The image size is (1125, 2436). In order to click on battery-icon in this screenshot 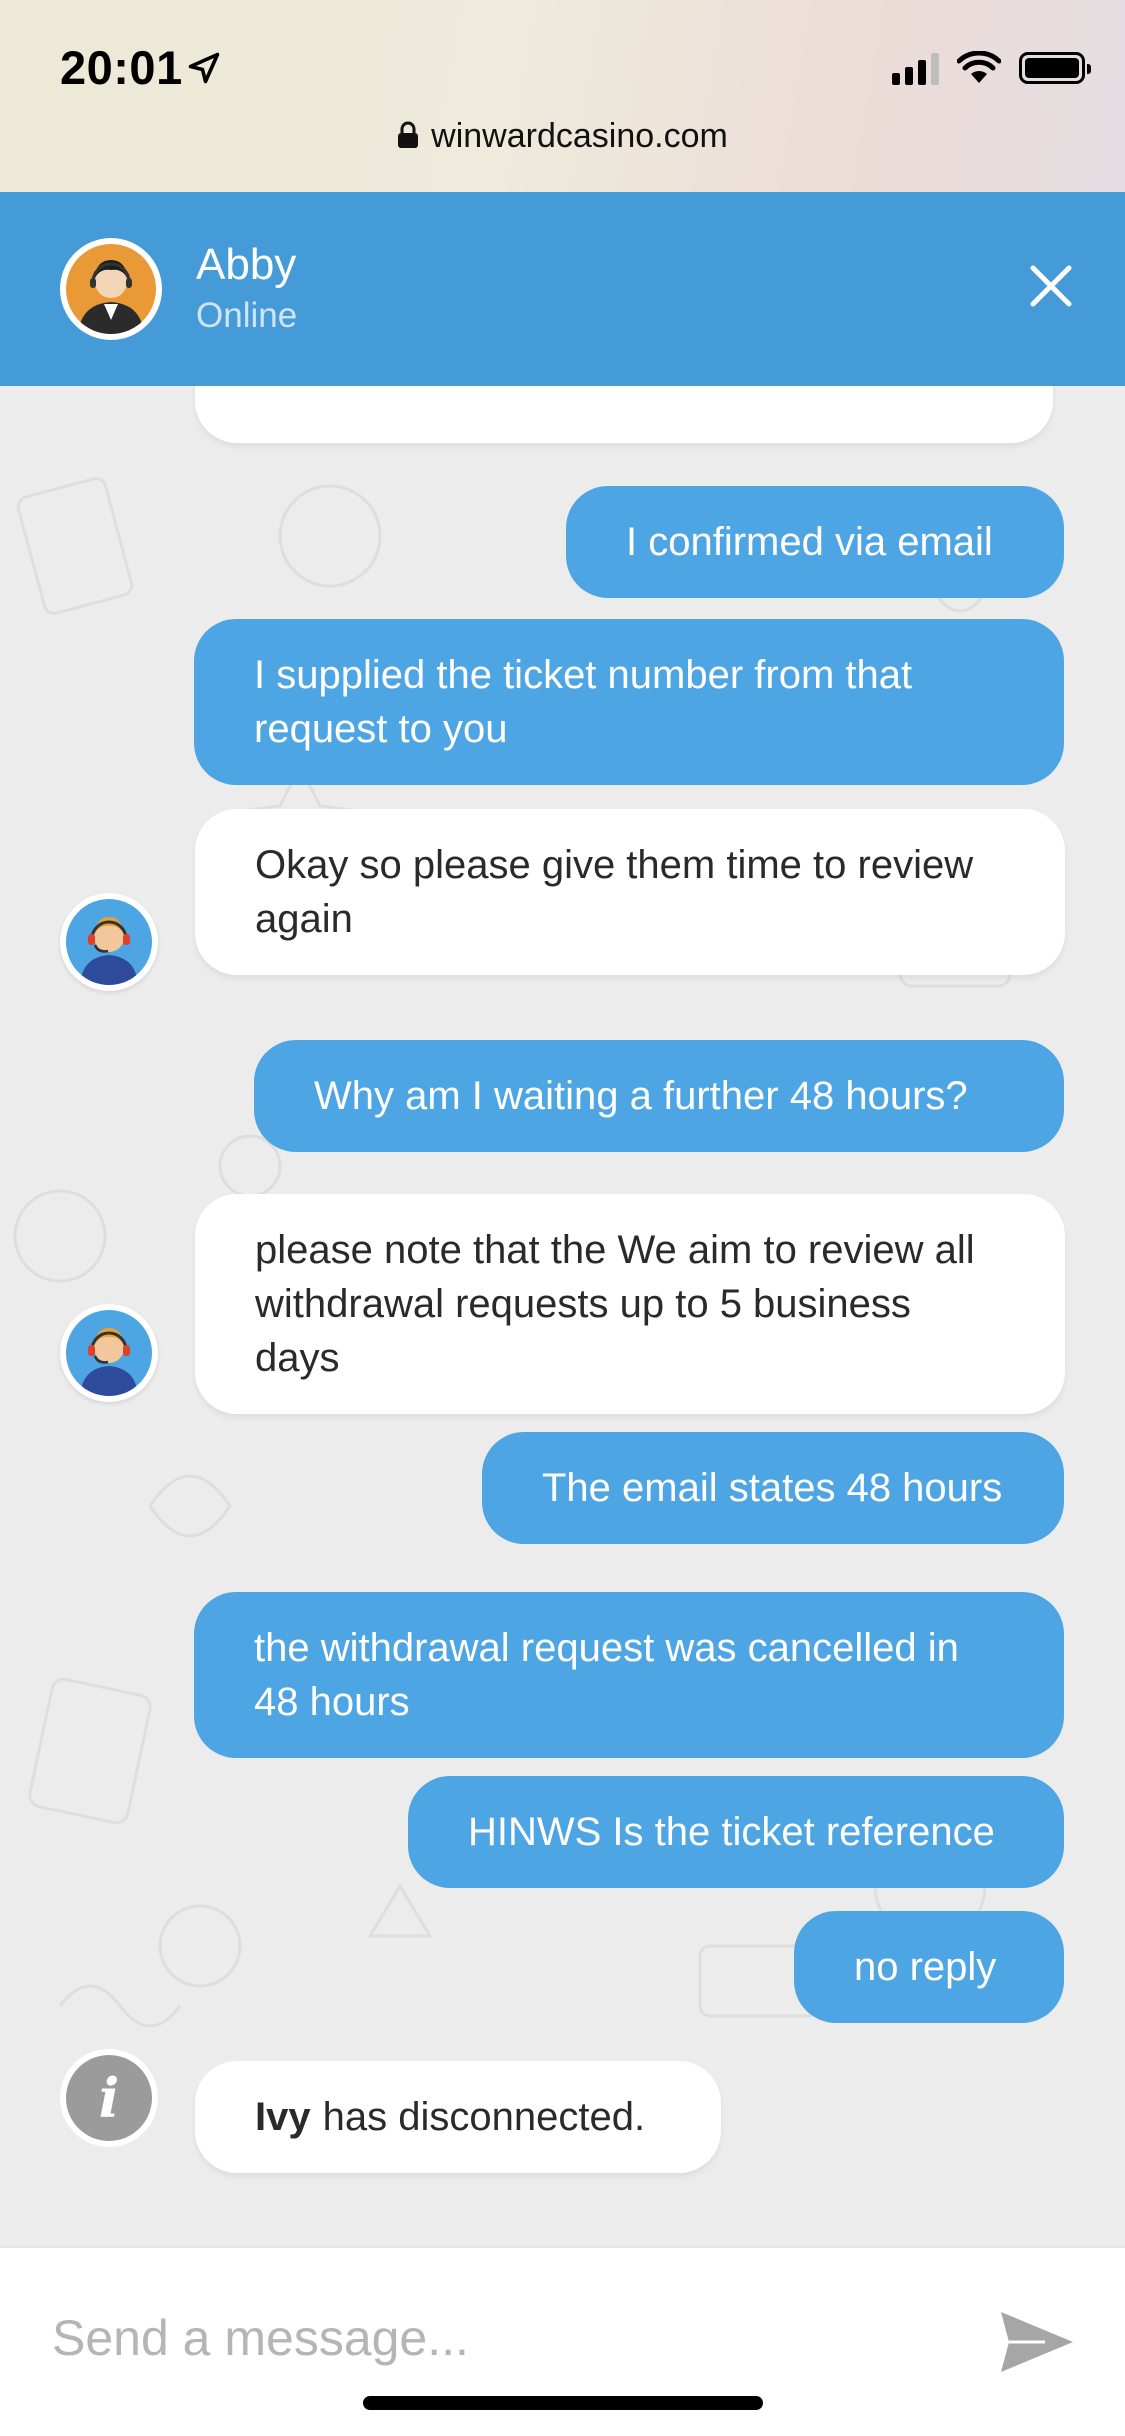, I will do `click(1055, 68)`.